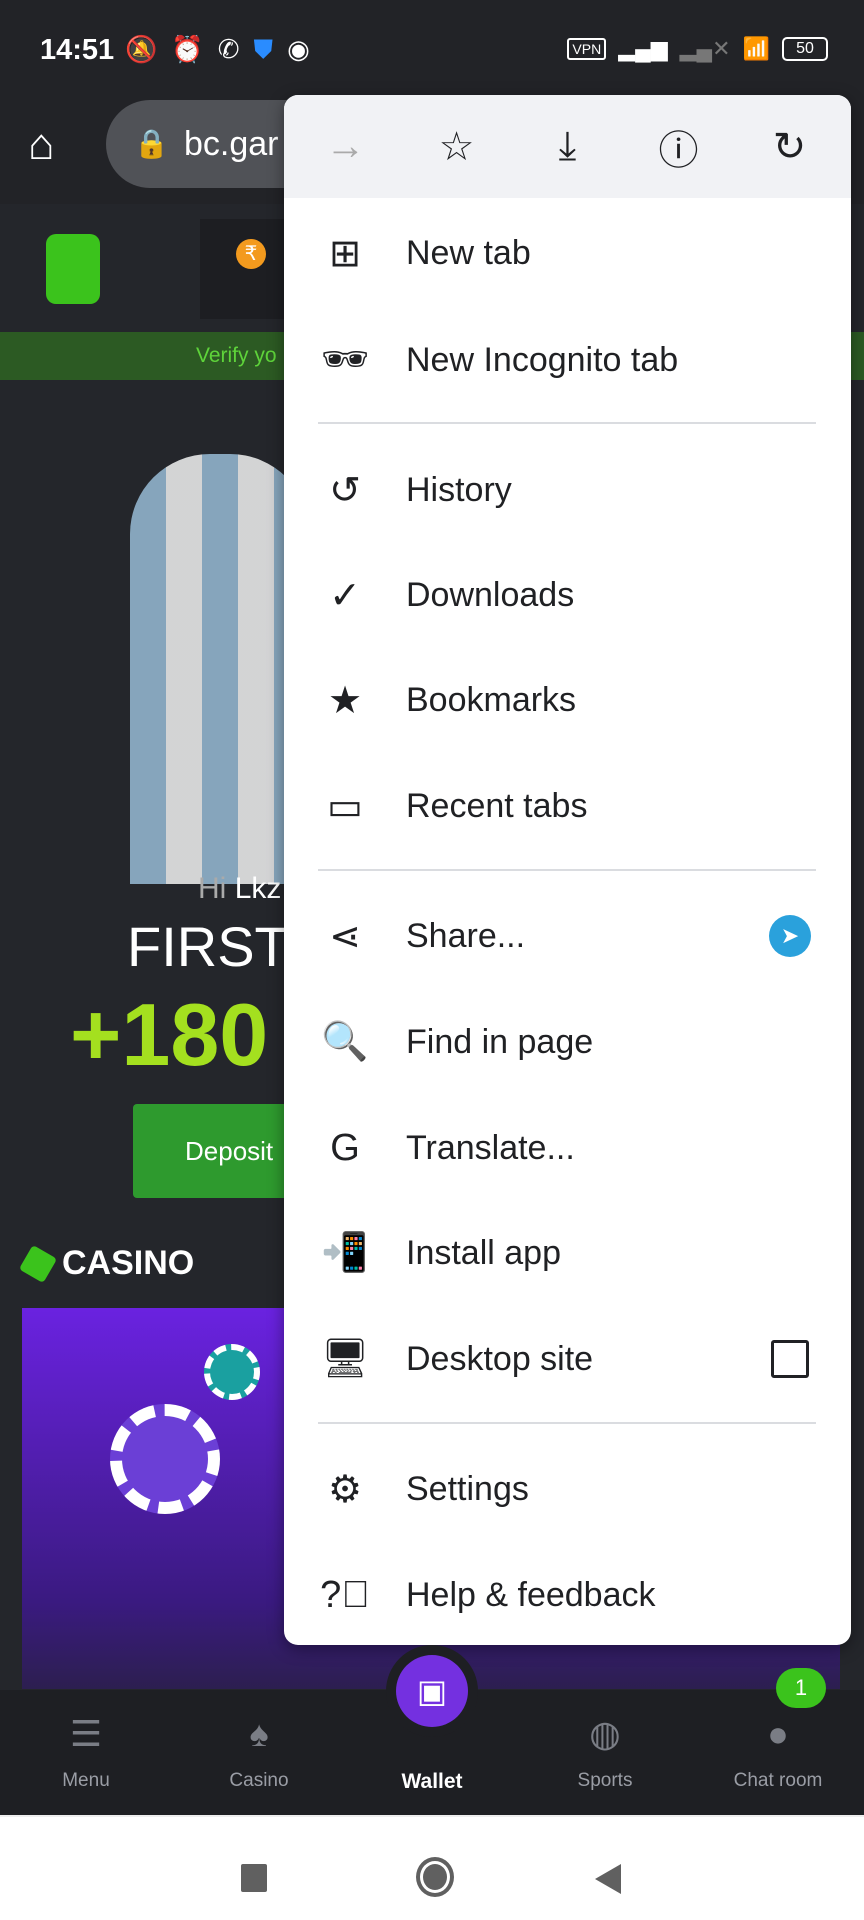  What do you see at coordinates (567, 595) in the screenshot?
I see `menu-item-downloads: ✓ Downloads` at bounding box center [567, 595].